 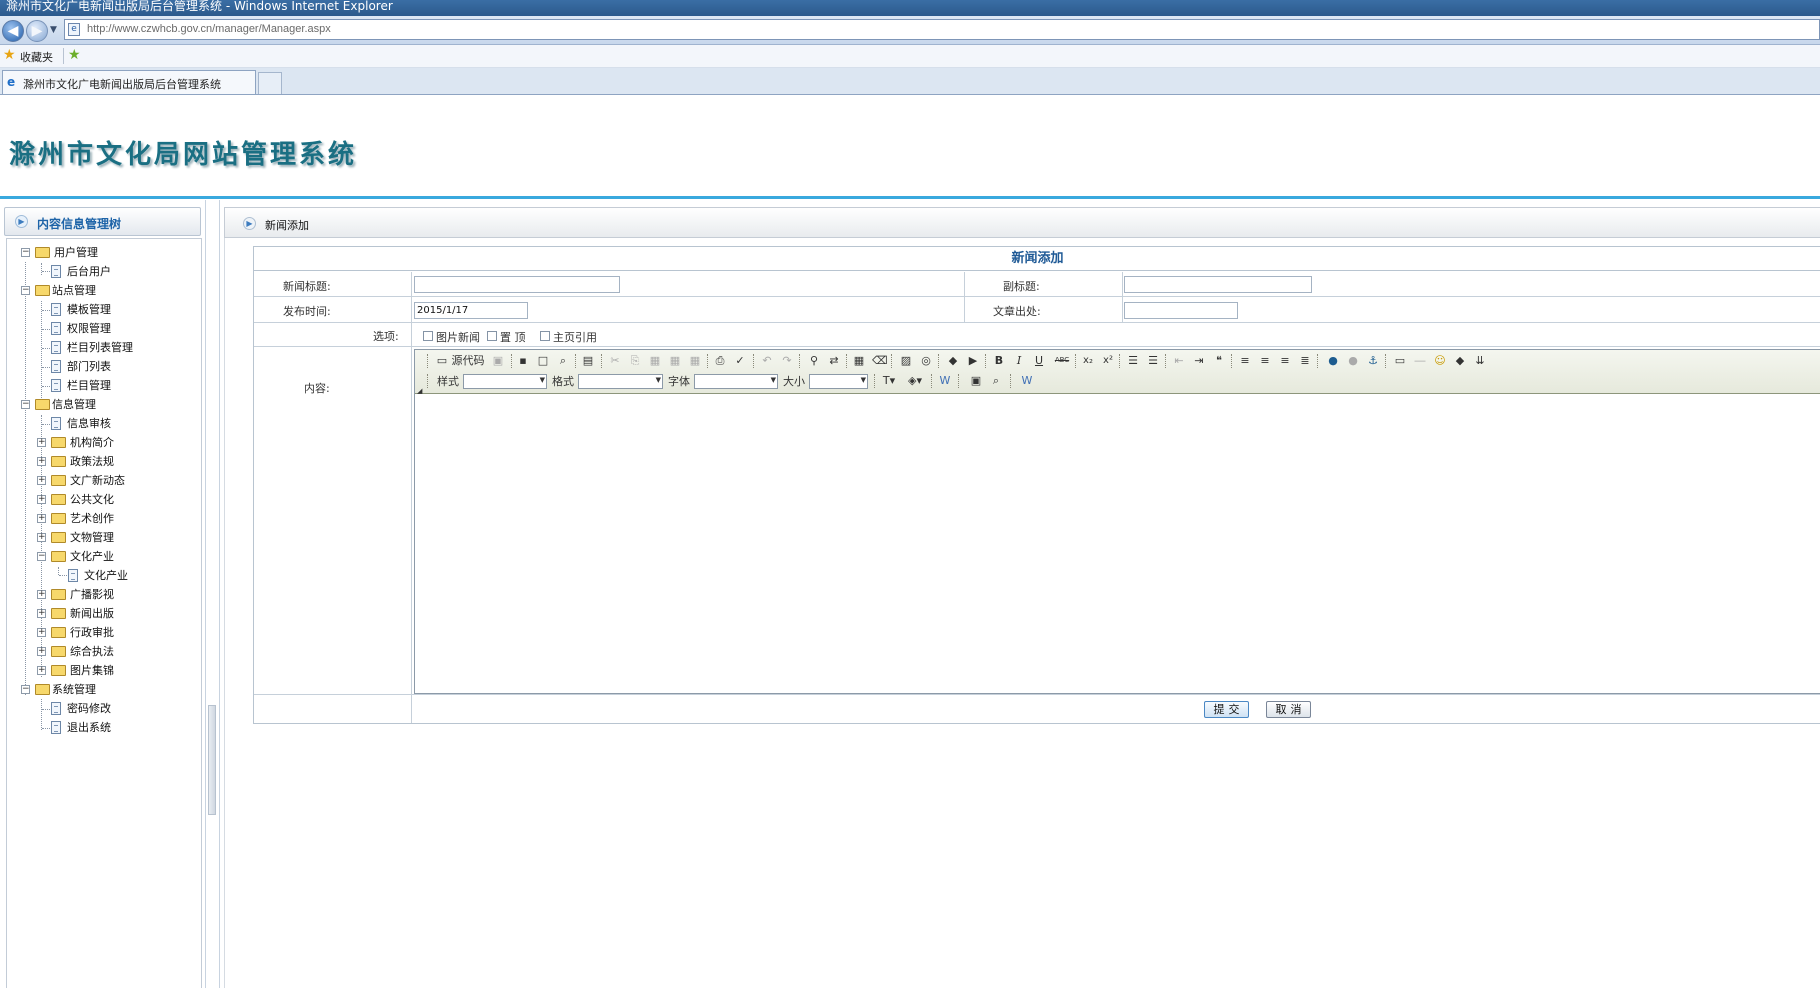 What do you see at coordinates (37, 31) in the screenshot?
I see `forward-button: ▶` at bounding box center [37, 31].